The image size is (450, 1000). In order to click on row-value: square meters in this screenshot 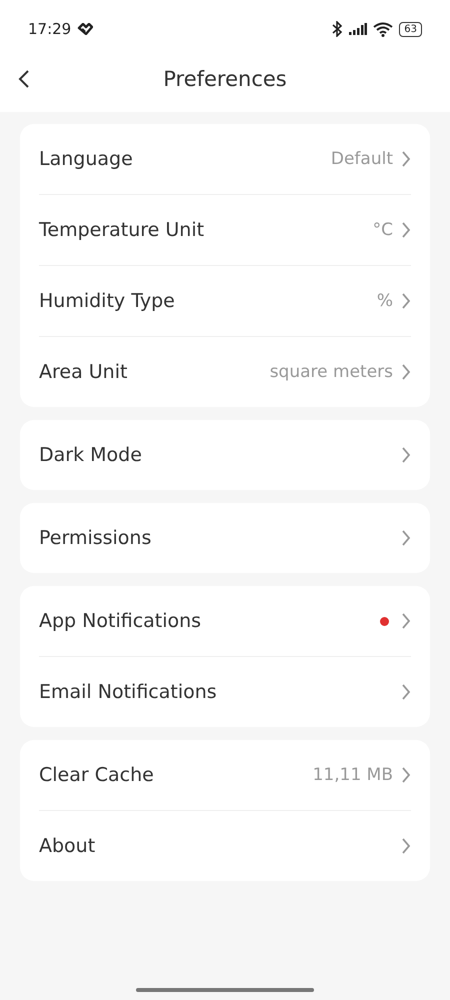, I will do `click(331, 372)`.